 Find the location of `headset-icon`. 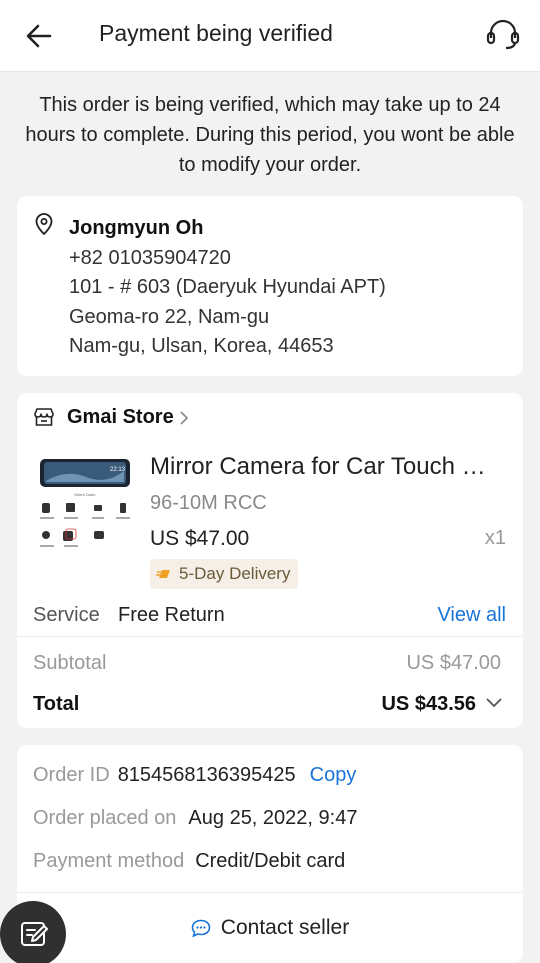

headset-icon is located at coordinates (503, 34).